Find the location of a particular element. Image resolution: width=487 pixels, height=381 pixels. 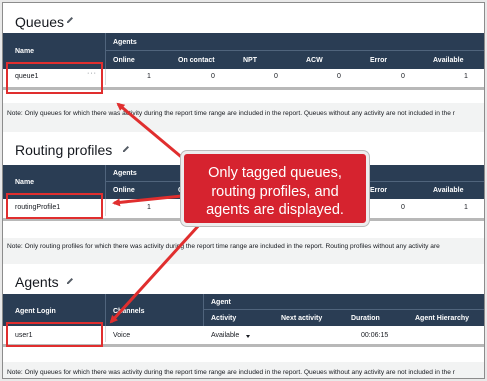

callout-line-1: Only tagged queues, is located at coordinates (275, 173).